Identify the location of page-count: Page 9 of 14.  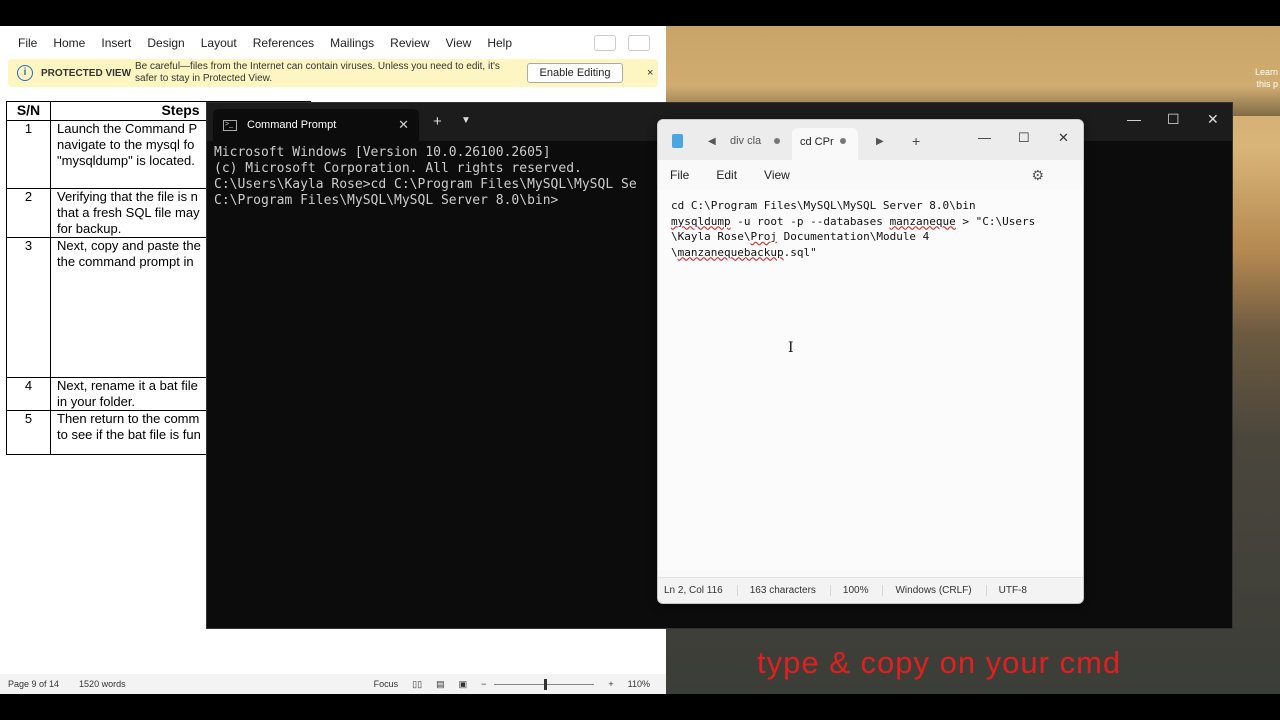
(34, 684).